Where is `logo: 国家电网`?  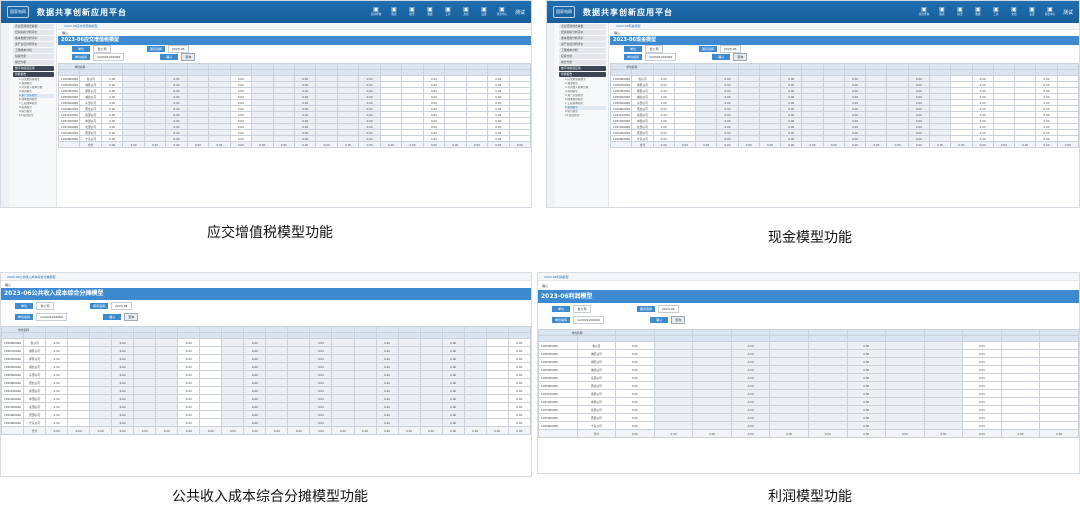 logo: 国家电网 is located at coordinates (18, 12).